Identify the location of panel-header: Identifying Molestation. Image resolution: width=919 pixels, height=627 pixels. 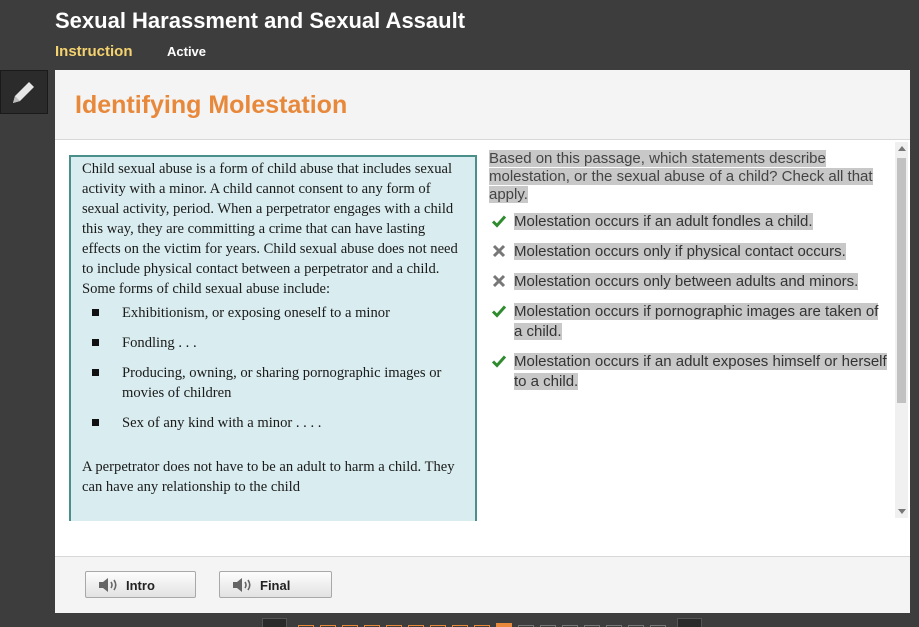
(482, 105).